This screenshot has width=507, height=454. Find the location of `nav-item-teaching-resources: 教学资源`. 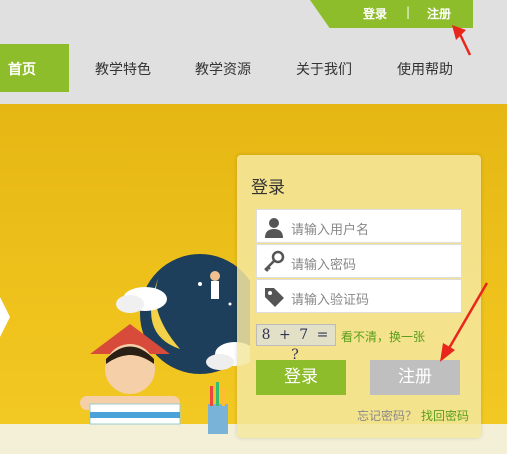

nav-item-teaching-resources: 教学资源 is located at coordinates (223, 69).